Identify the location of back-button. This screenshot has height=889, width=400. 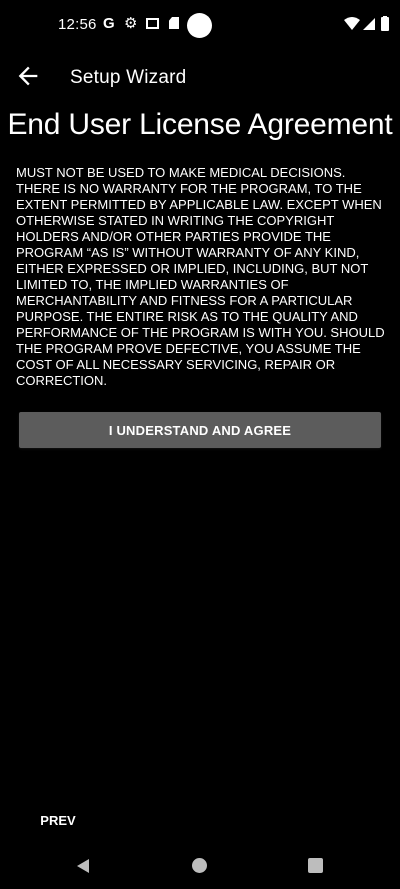
(28, 76).